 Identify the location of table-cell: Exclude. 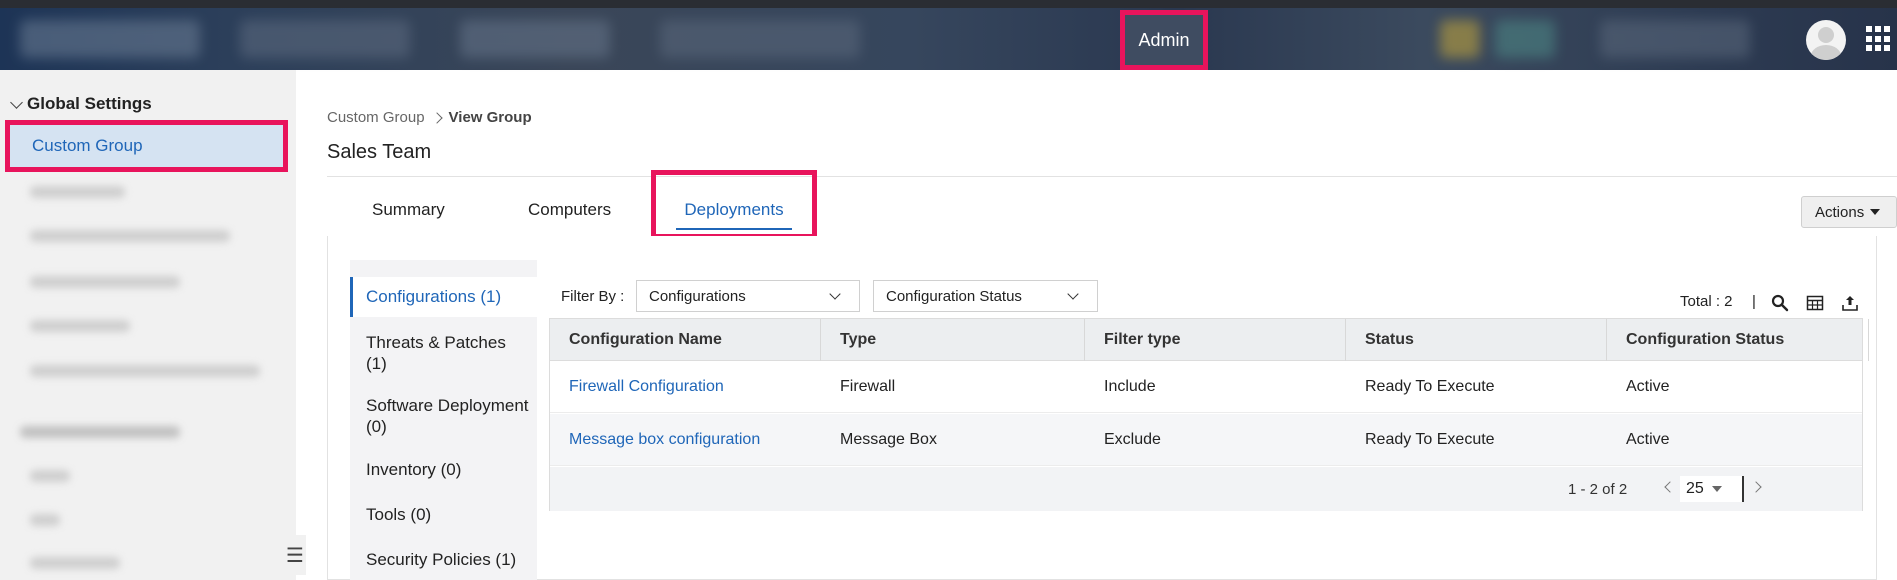
(1132, 439).